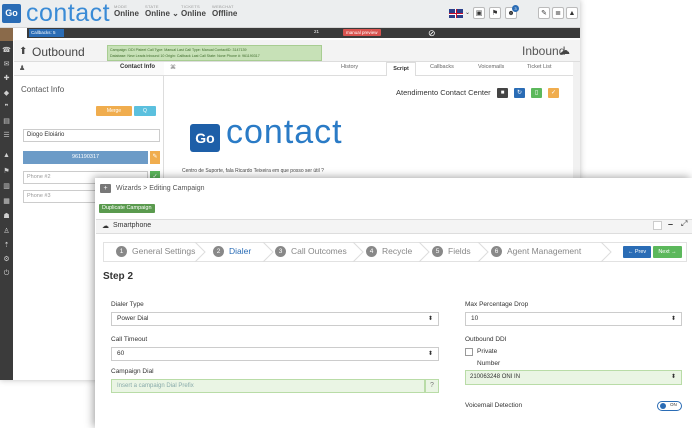  Describe the element at coordinates (164, 251) in the screenshot. I see `step-label: General Settings` at that location.